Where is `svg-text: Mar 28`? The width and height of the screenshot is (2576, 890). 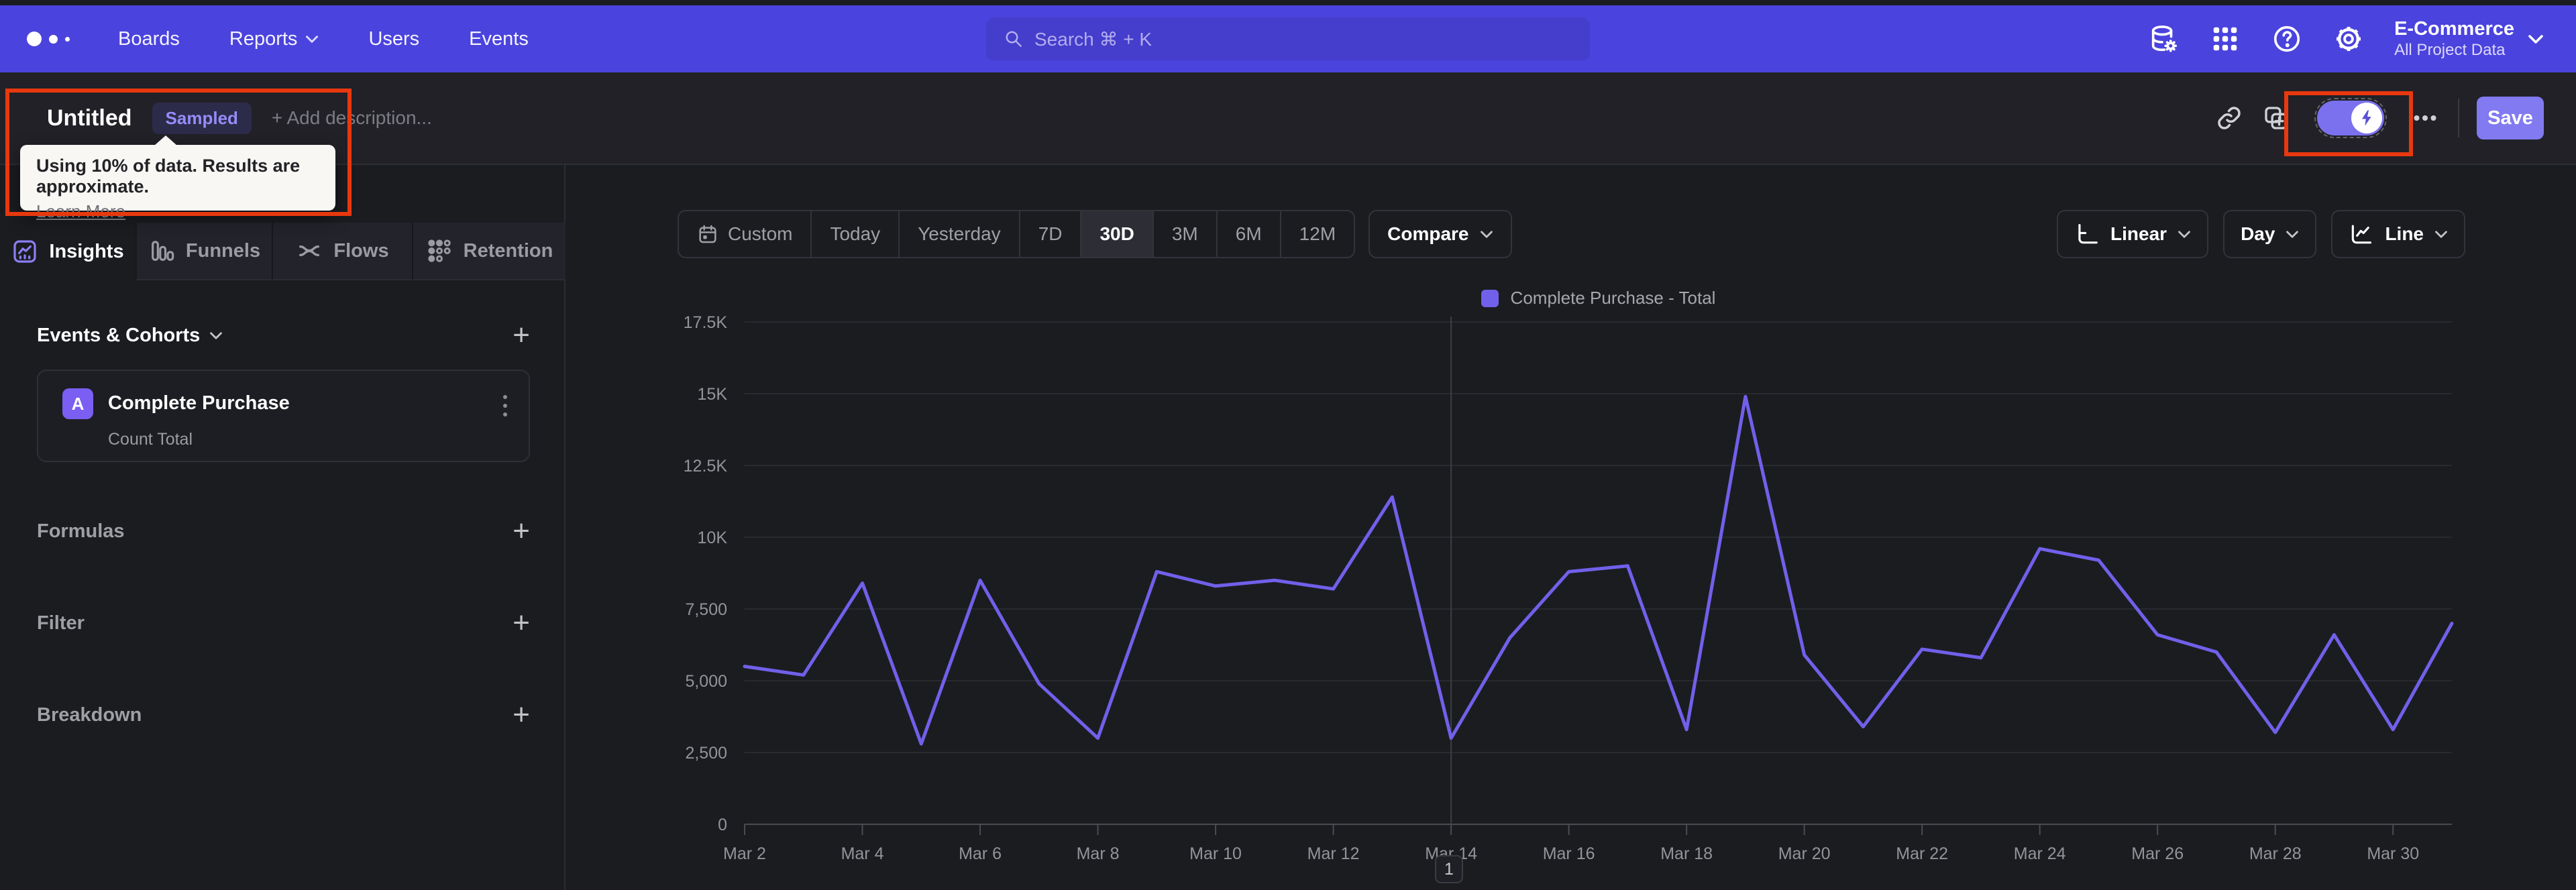 svg-text: Mar 28 is located at coordinates (2275, 853).